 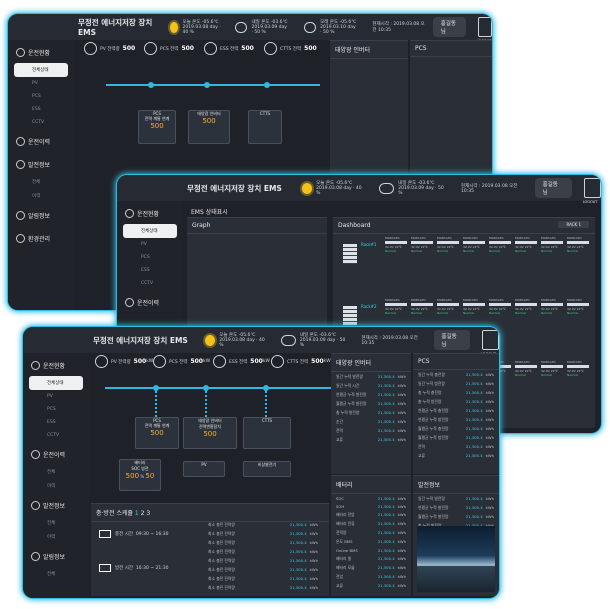 I want to click on app-title: 무정전 에너지저장 장치 EMS, so click(x=234, y=188).